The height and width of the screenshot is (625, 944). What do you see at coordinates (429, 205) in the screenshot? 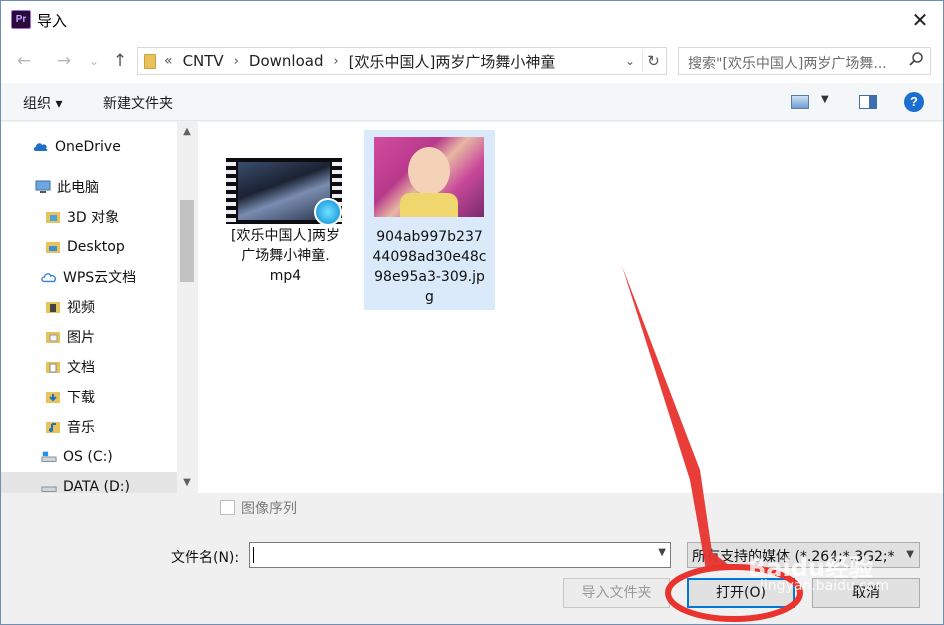
I see `thumbnail-shirt` at bounding box center [429, 205].